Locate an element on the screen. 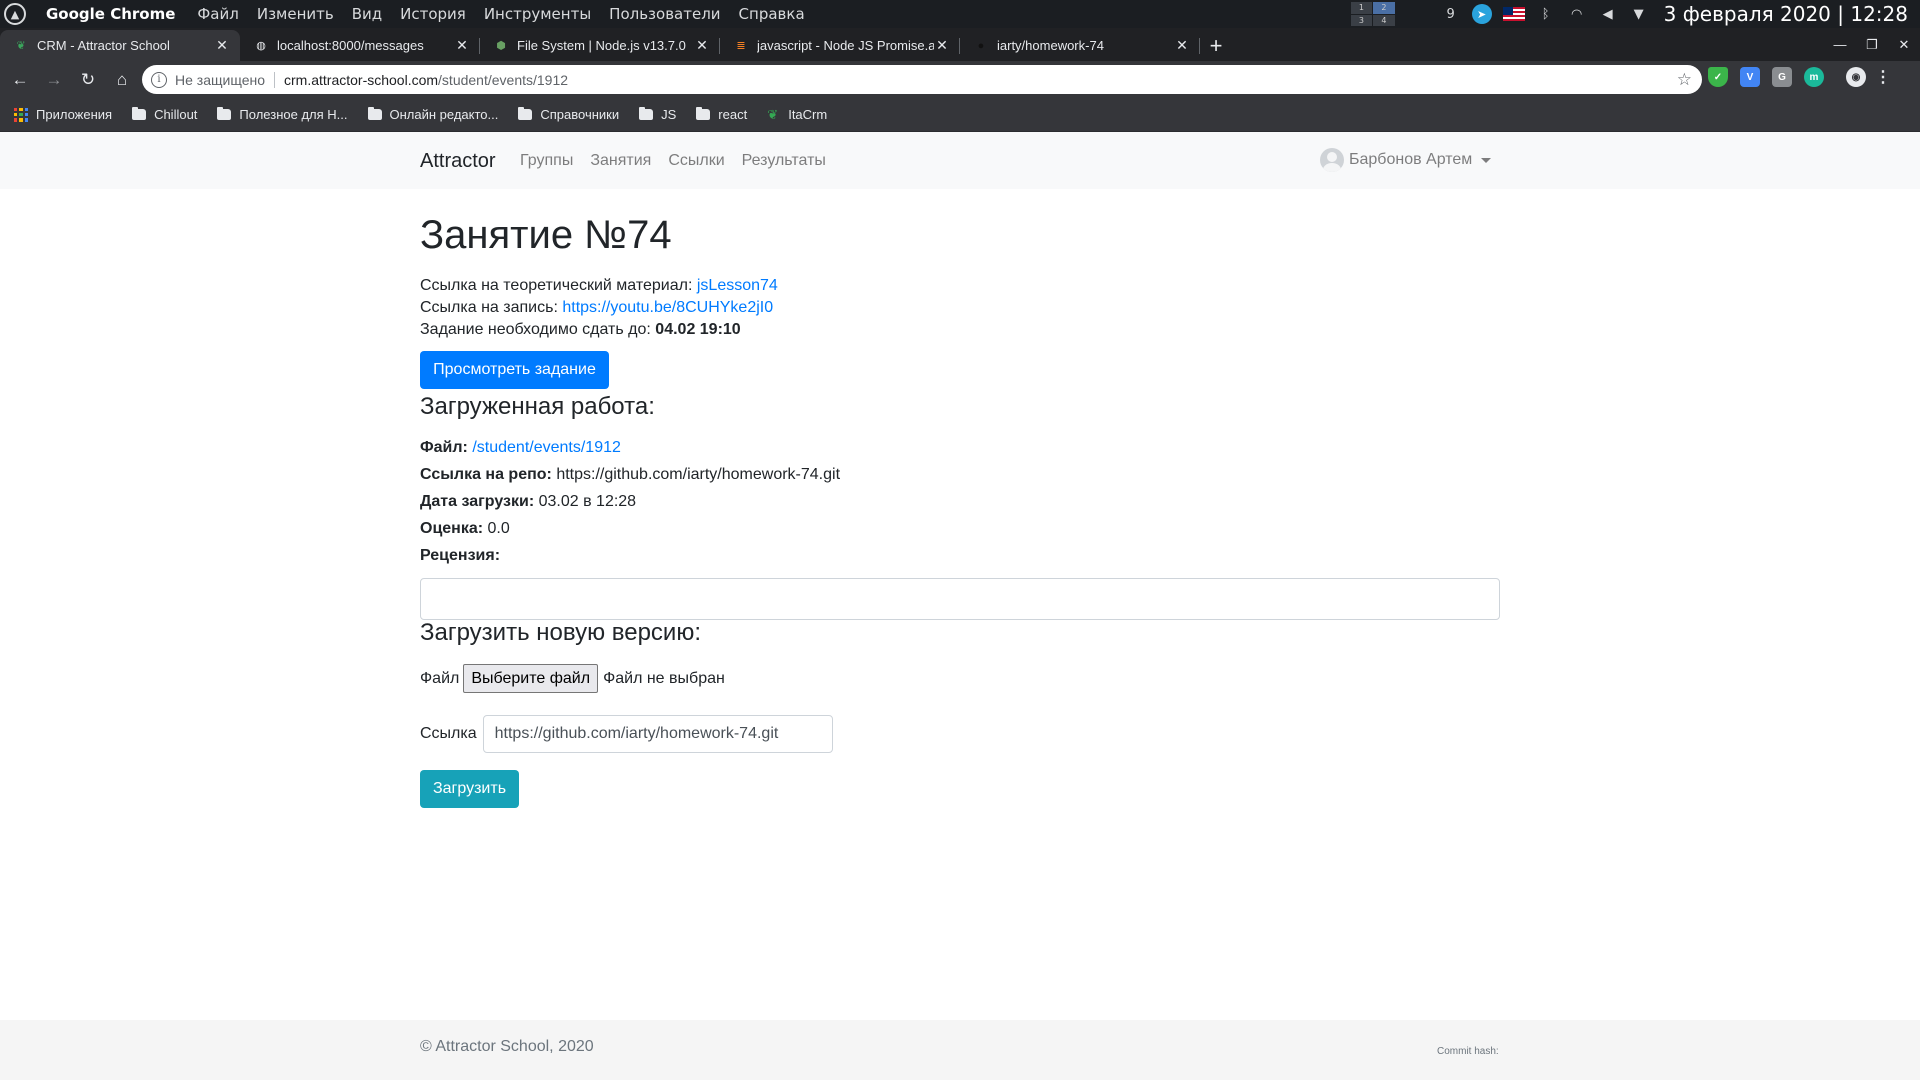 This screenshot has height=1080, width=1920. nodejs-icon: ⬢ is located at coordinates (501, 46).